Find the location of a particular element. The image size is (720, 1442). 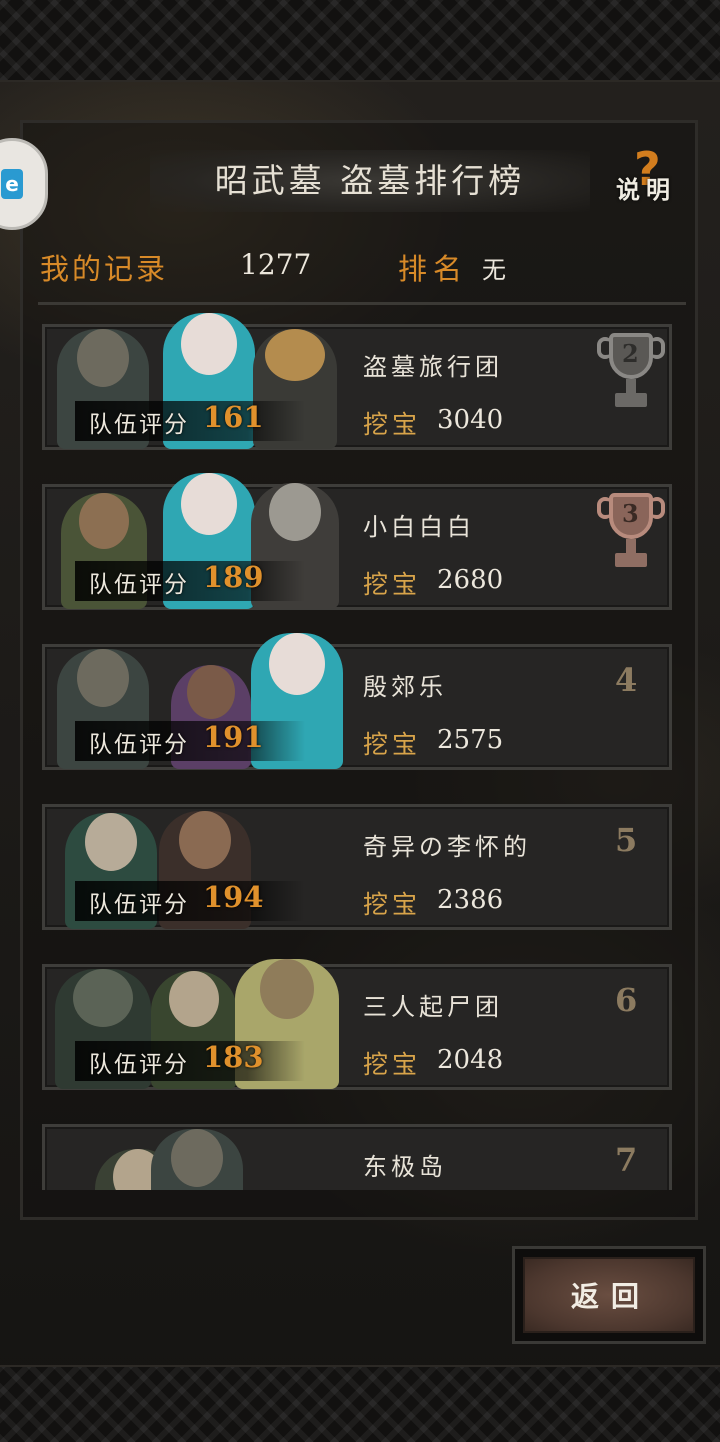

help-button: ? 说明 is located at coordinates (652, 175).